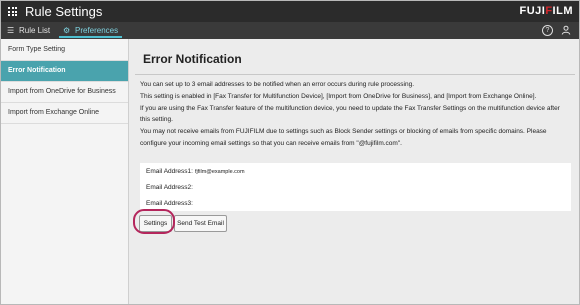 This screenshot has width=580, height=305. Describe the element at coordinates (67, 30) in the screenshot. I see `gear-icon: ⚙` at that location.